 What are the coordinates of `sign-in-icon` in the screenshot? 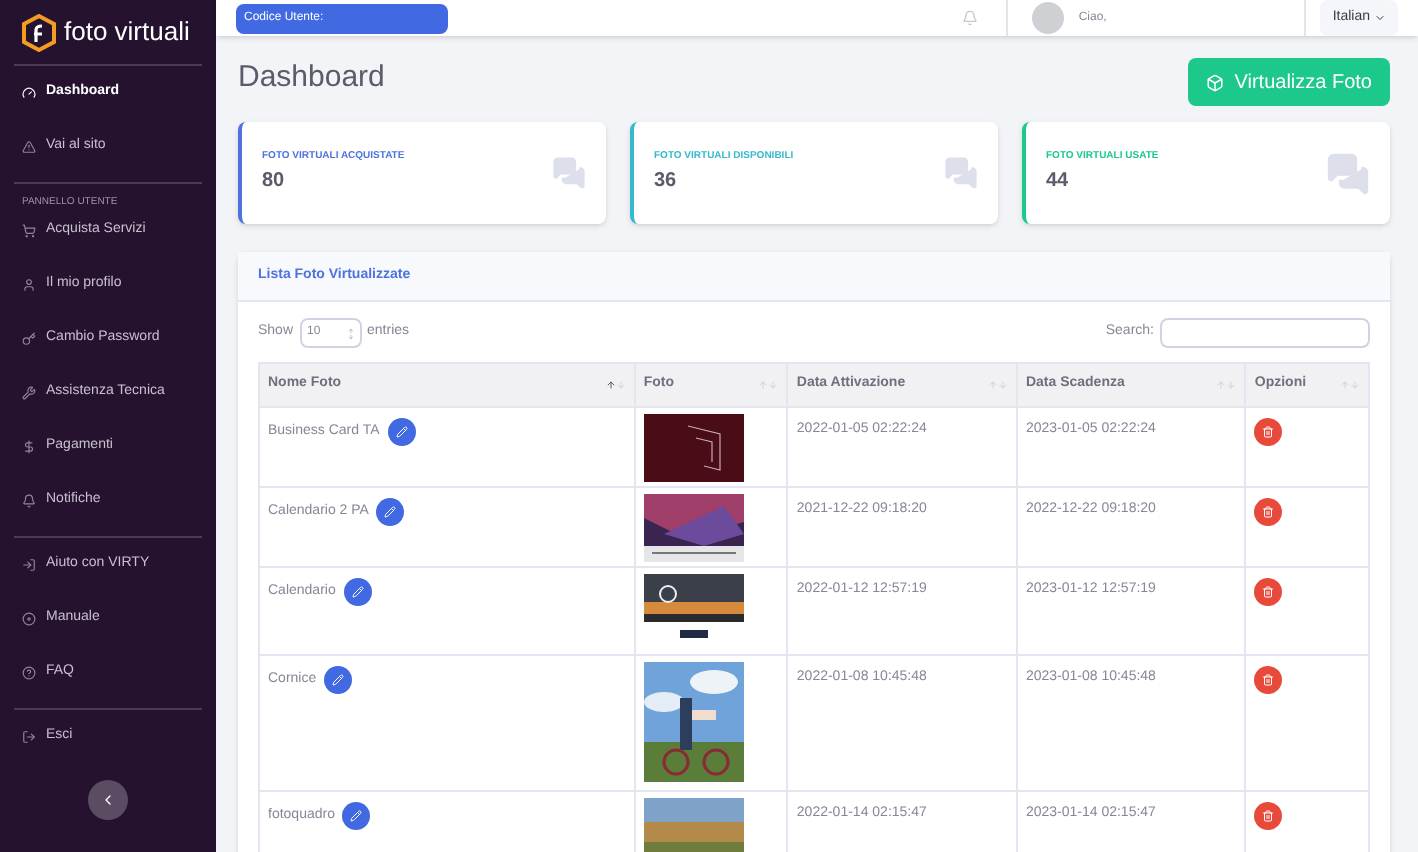 It's located at (29, 564).